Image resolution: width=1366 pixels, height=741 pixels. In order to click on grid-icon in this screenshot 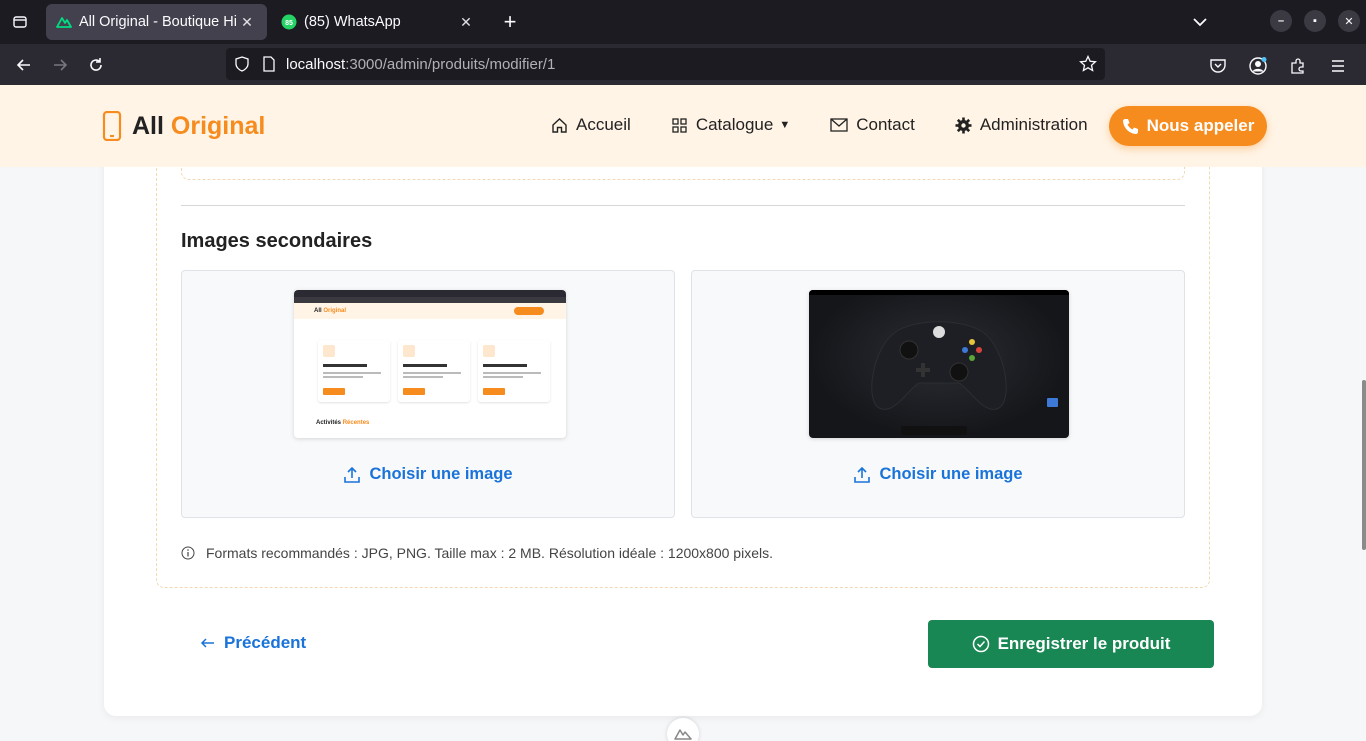, I will do `click(679, 125)`.